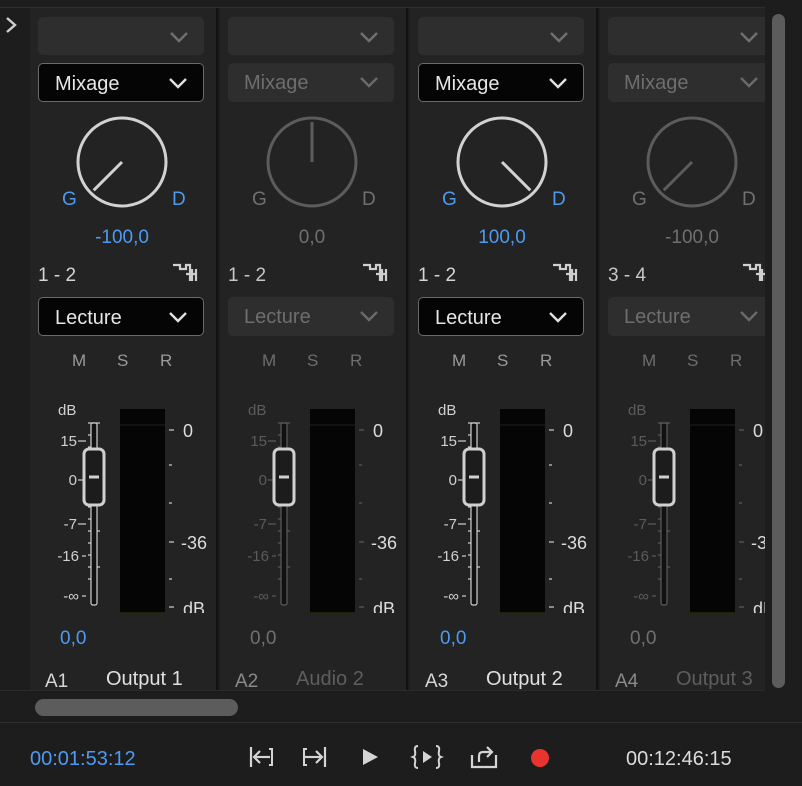  I want to click on level-meter, so click(142, 511).